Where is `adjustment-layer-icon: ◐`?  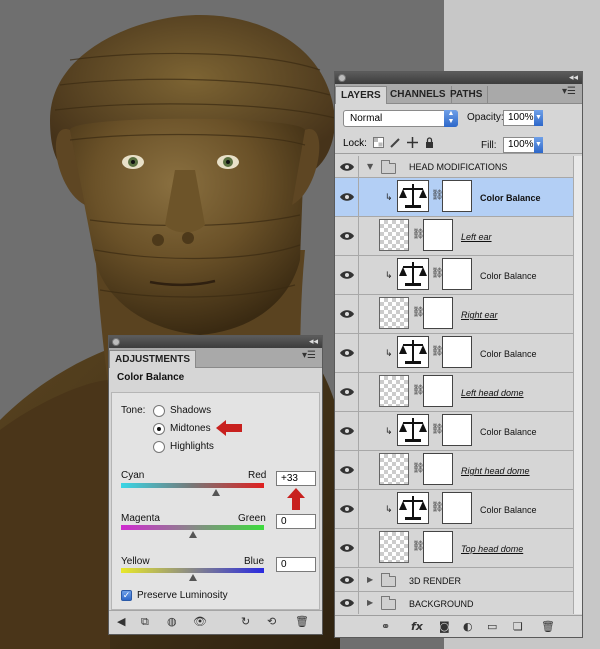
adjustment-layer-icon: ◐ is located at coordinates (468, 626).